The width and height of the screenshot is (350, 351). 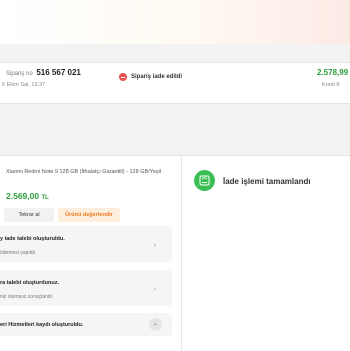 I want to click on order-total: 2.578,99, so click(x=333, y=72).